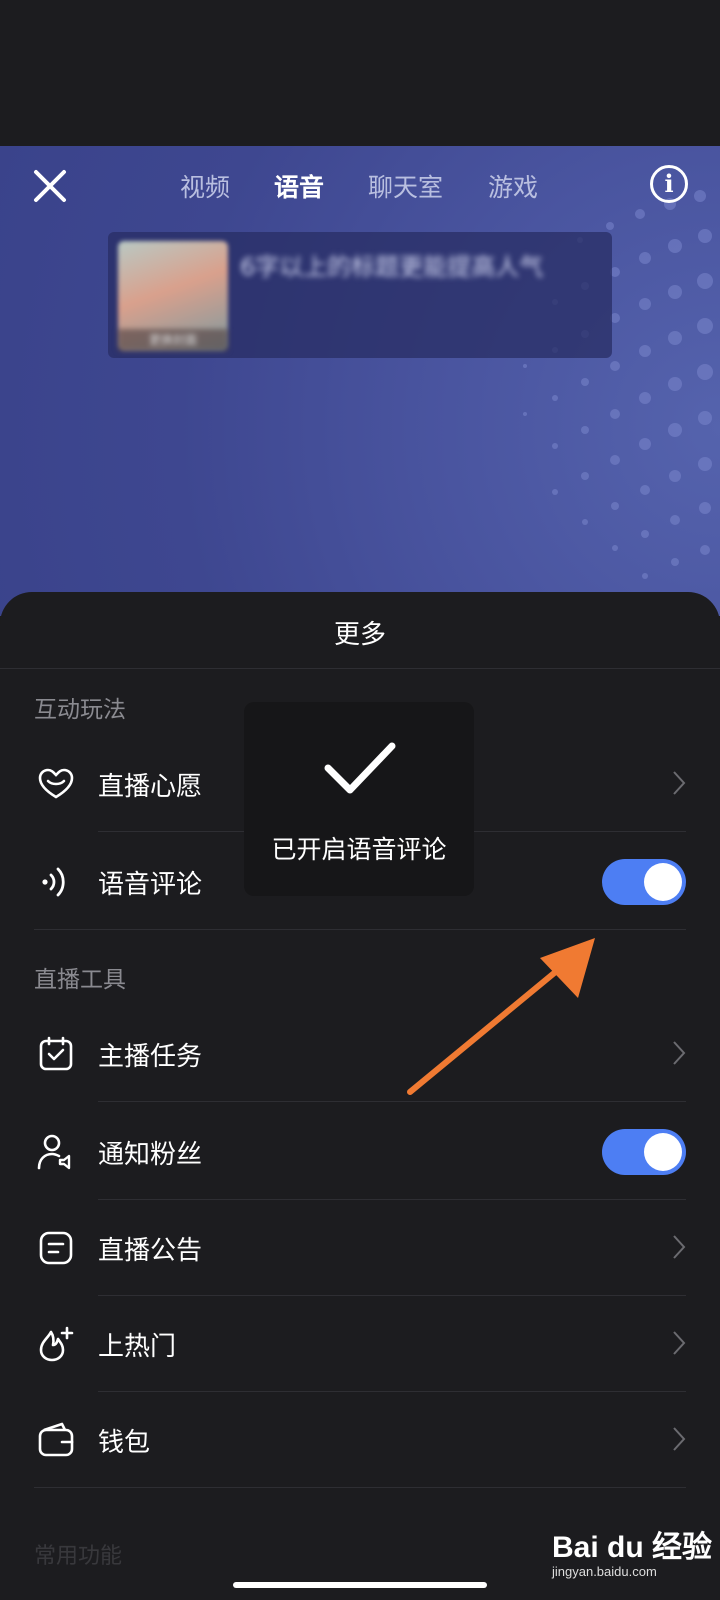 The width and height of the screenshot is (720, 1600). Describe the element at coordinates (150, 885) in the screenshot. I see `row-label: 语音评论` at that location.